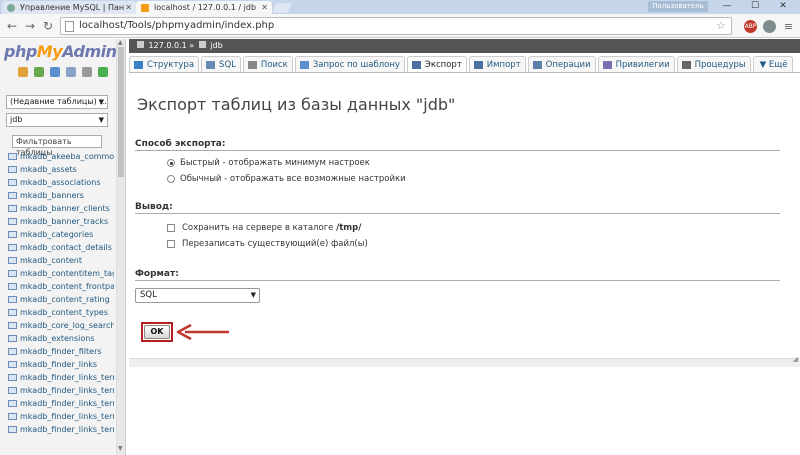  What do you see at coordinates (267, 244) in the screenshot?
I see `overwrite-option: Перезаписать существующий(е) файл(ы)` at bounding box center [267, 244].